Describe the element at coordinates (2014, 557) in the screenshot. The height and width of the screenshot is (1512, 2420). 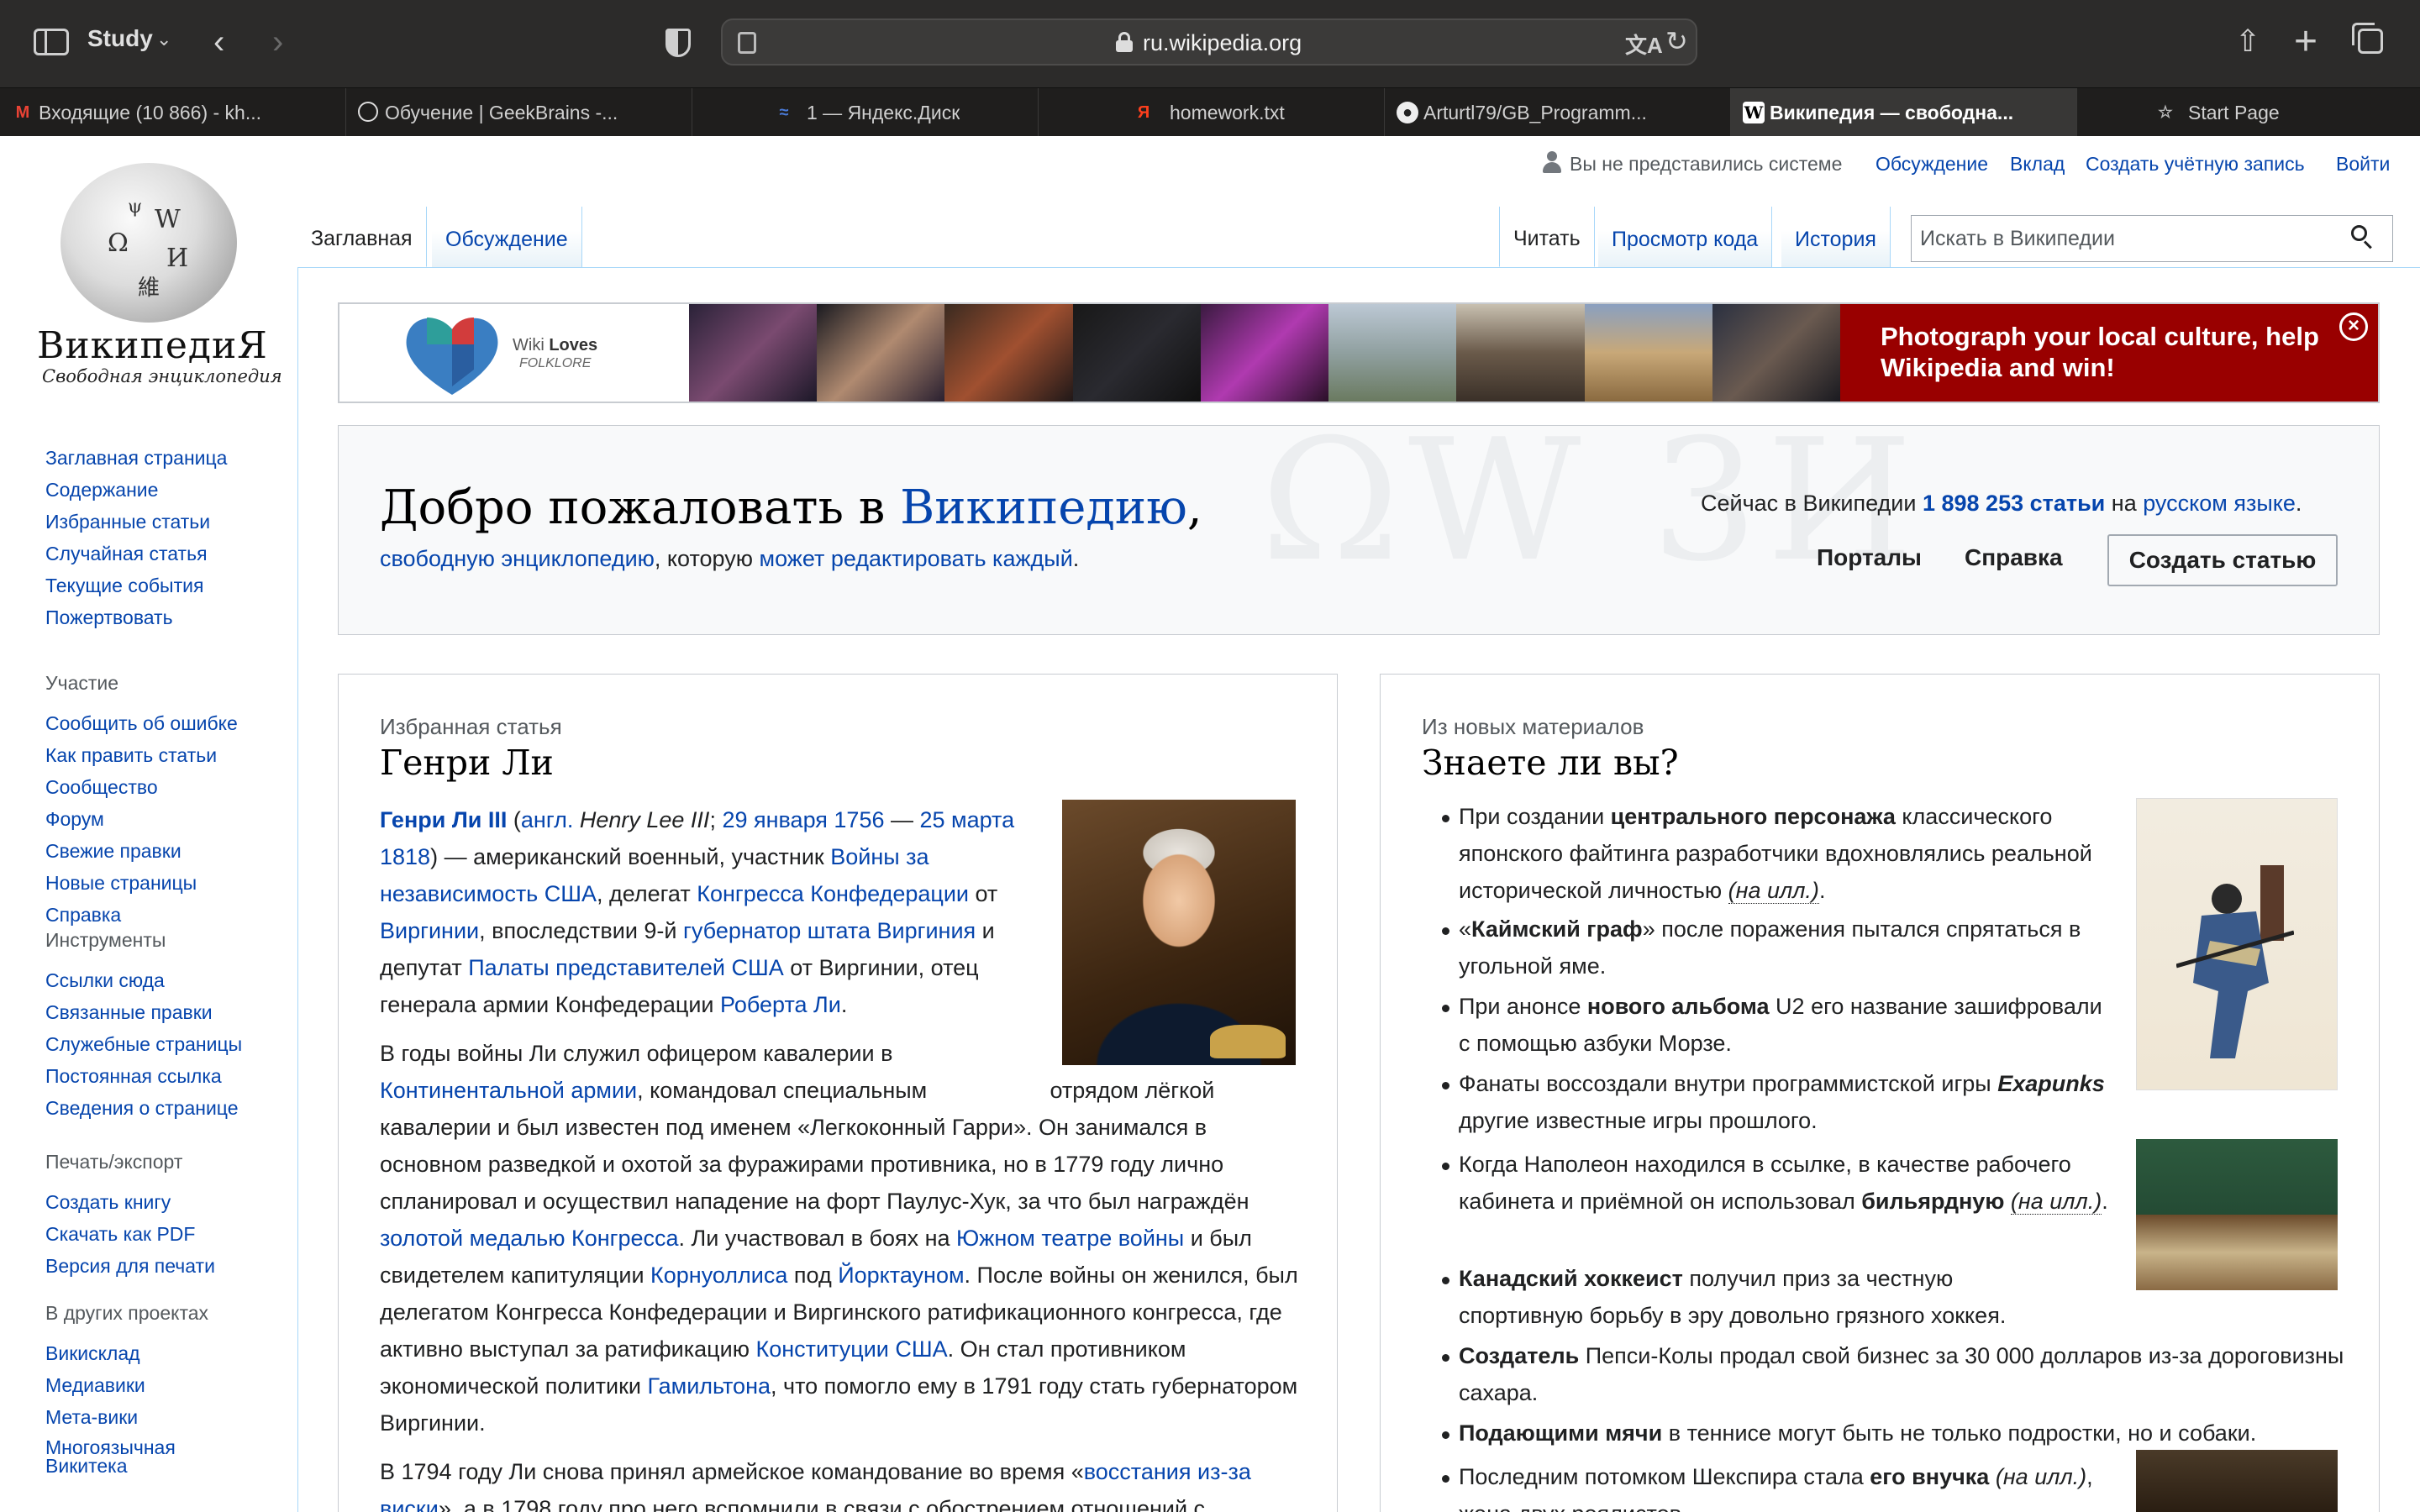
I see `help-button: Справка` at that location.